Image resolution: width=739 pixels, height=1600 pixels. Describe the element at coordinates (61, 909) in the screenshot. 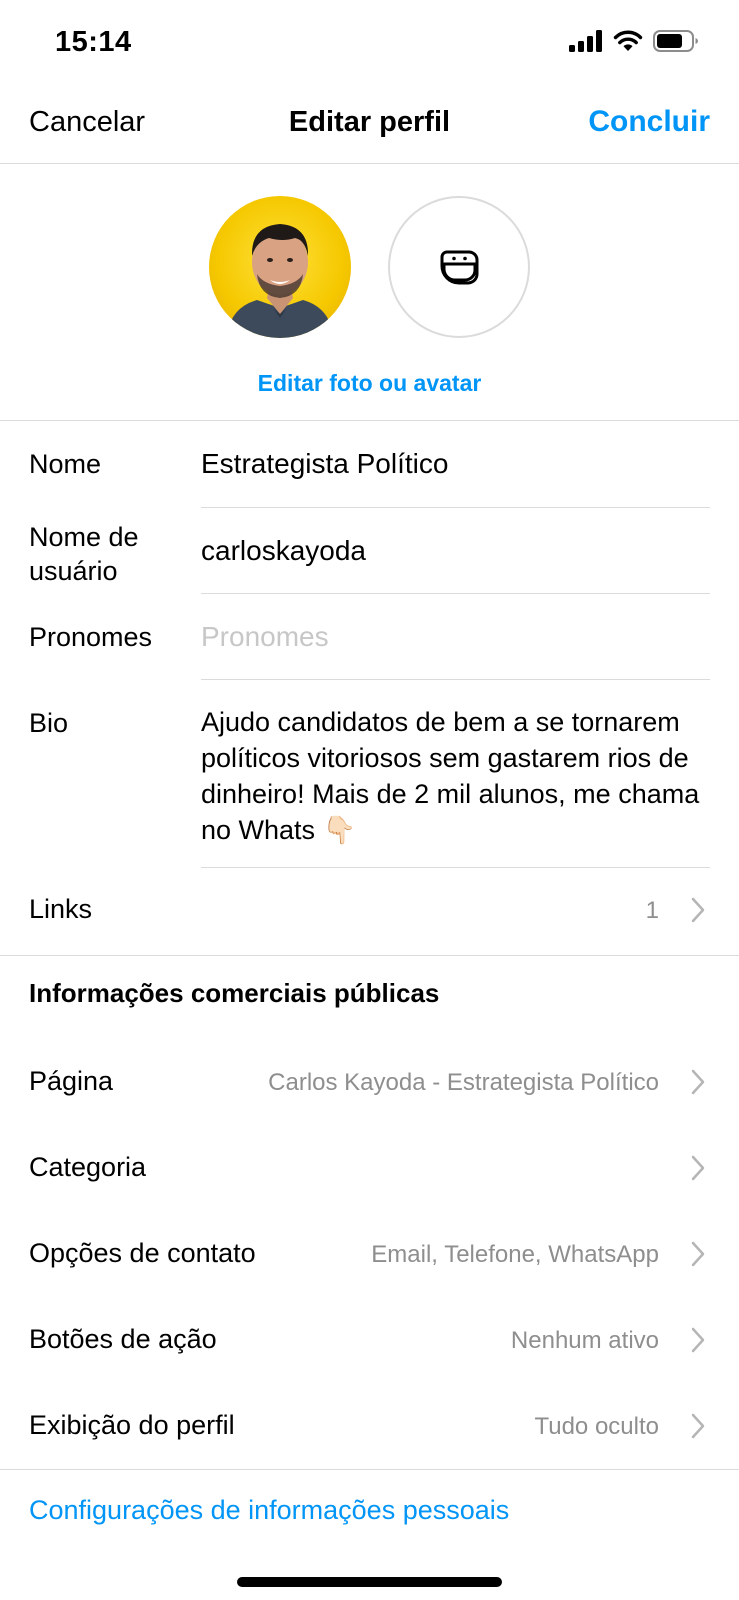

I see `links-label: Links` at that location.